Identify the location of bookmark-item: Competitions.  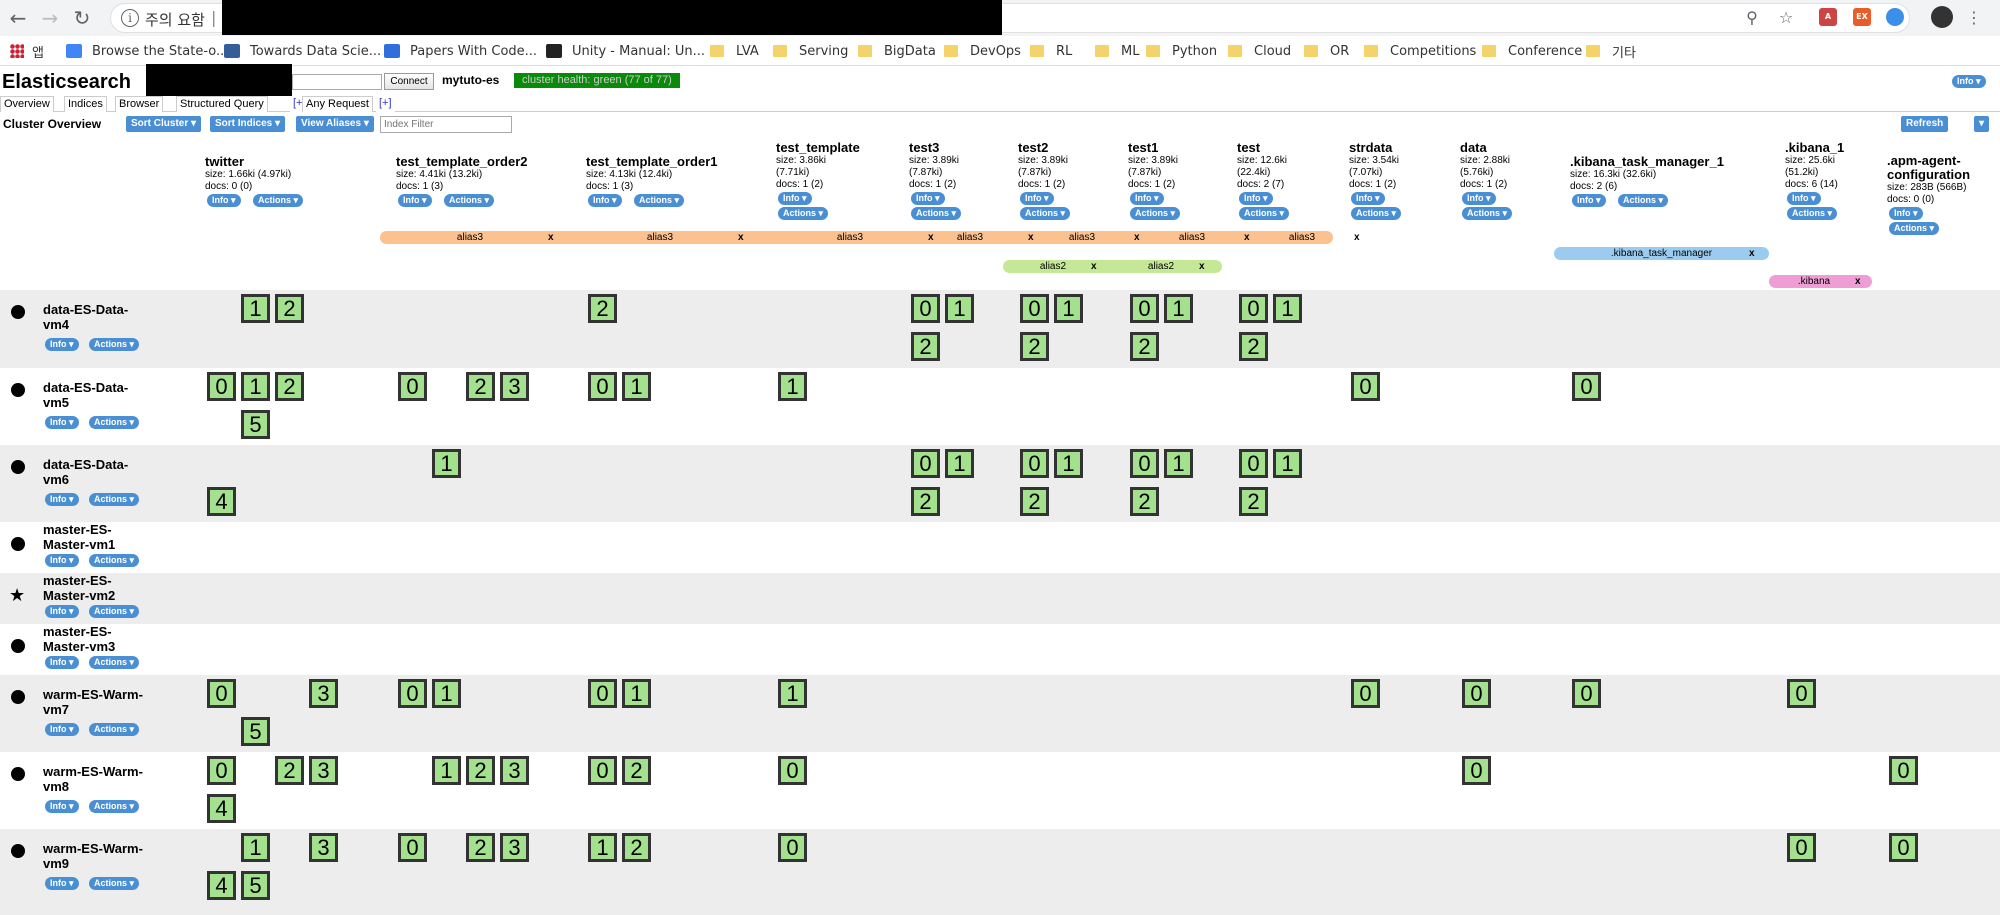
(1420, 51).